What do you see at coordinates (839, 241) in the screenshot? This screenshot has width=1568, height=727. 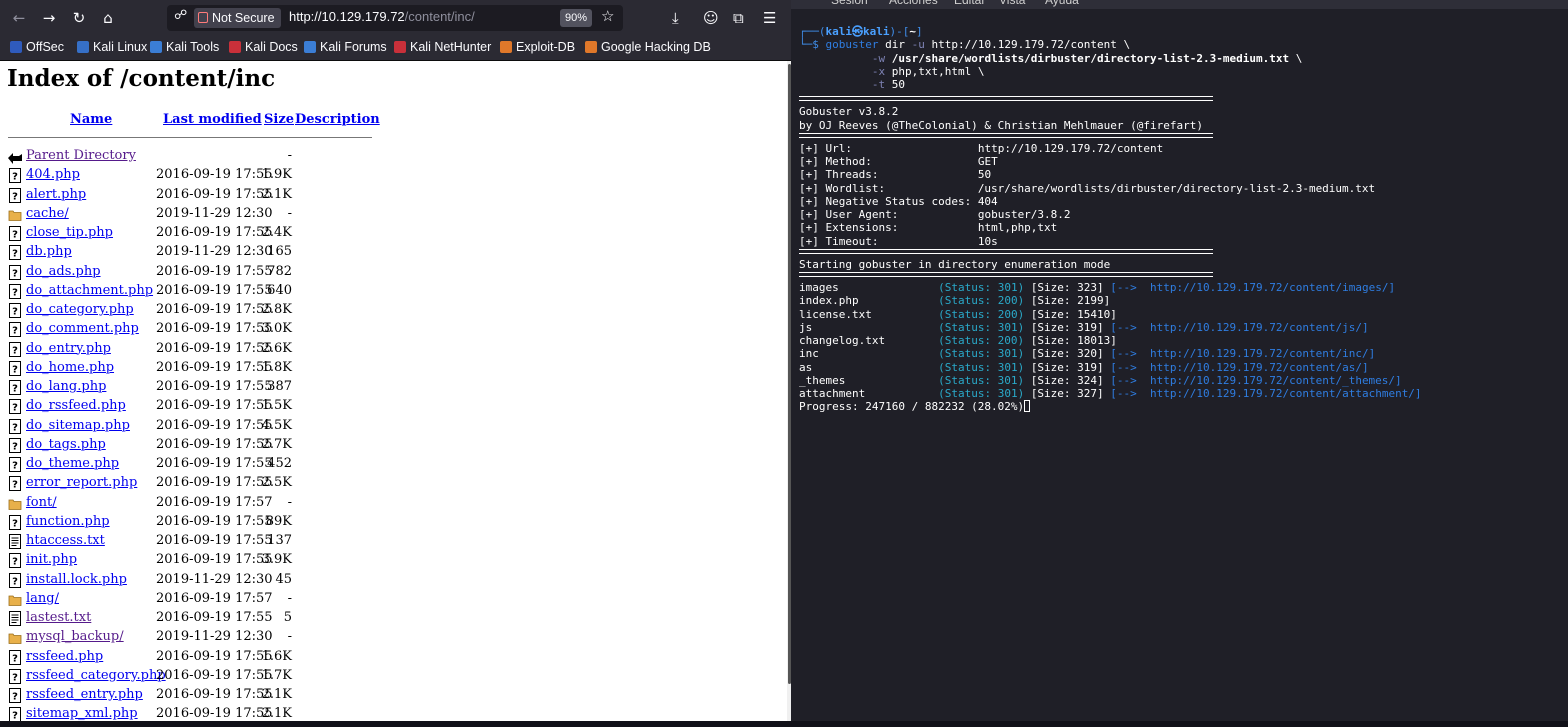 I see `config-key: [+] Timeout:` at bounding box center [839, 241].